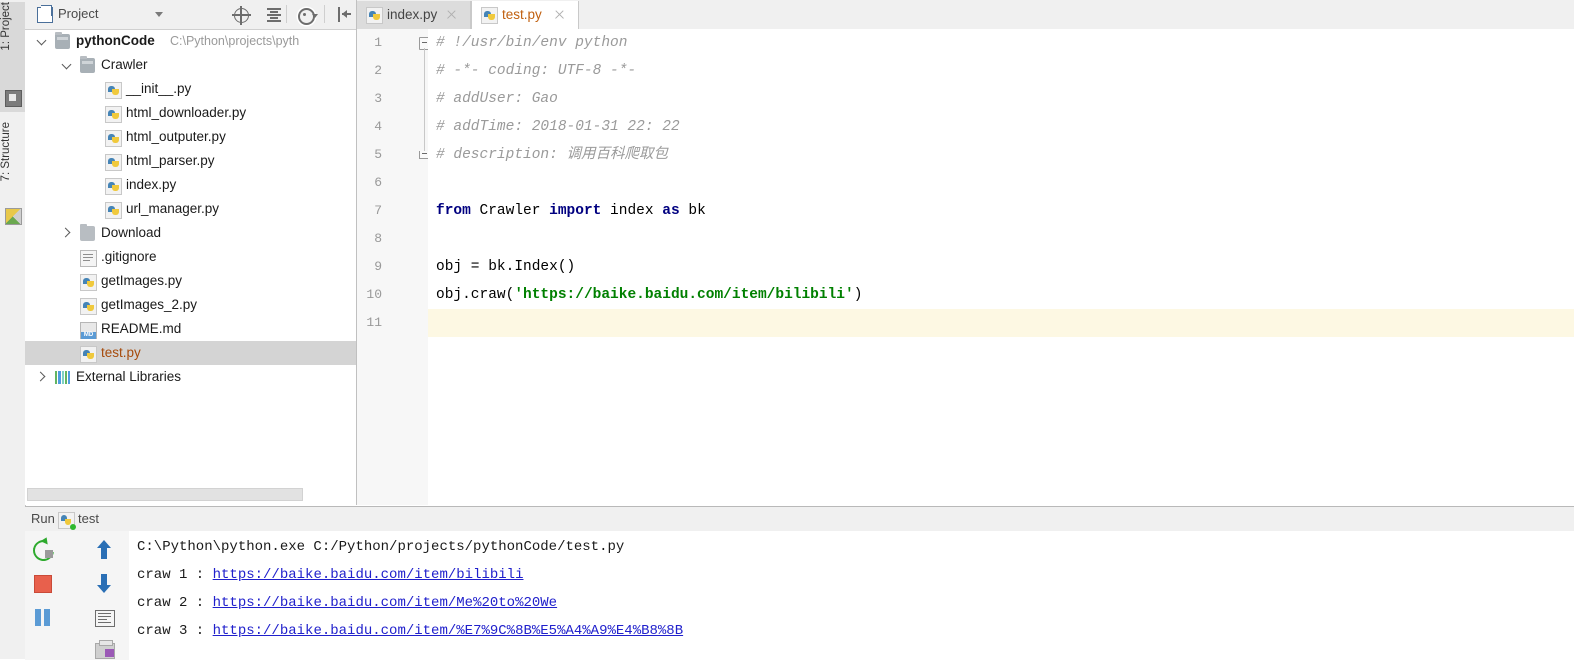 This screenshot has width=1574, height=665. Describe the element at coordinates (274, 14) in the screenshot. I see `collapse-all-button` at that location.